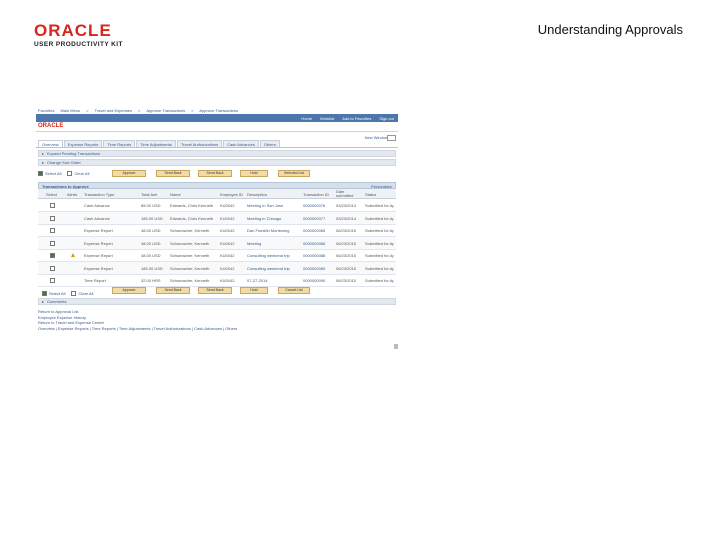 This screenshot has height=540, width=720. I want to click on description-cell: 07-27-2014, so click(274, 280).